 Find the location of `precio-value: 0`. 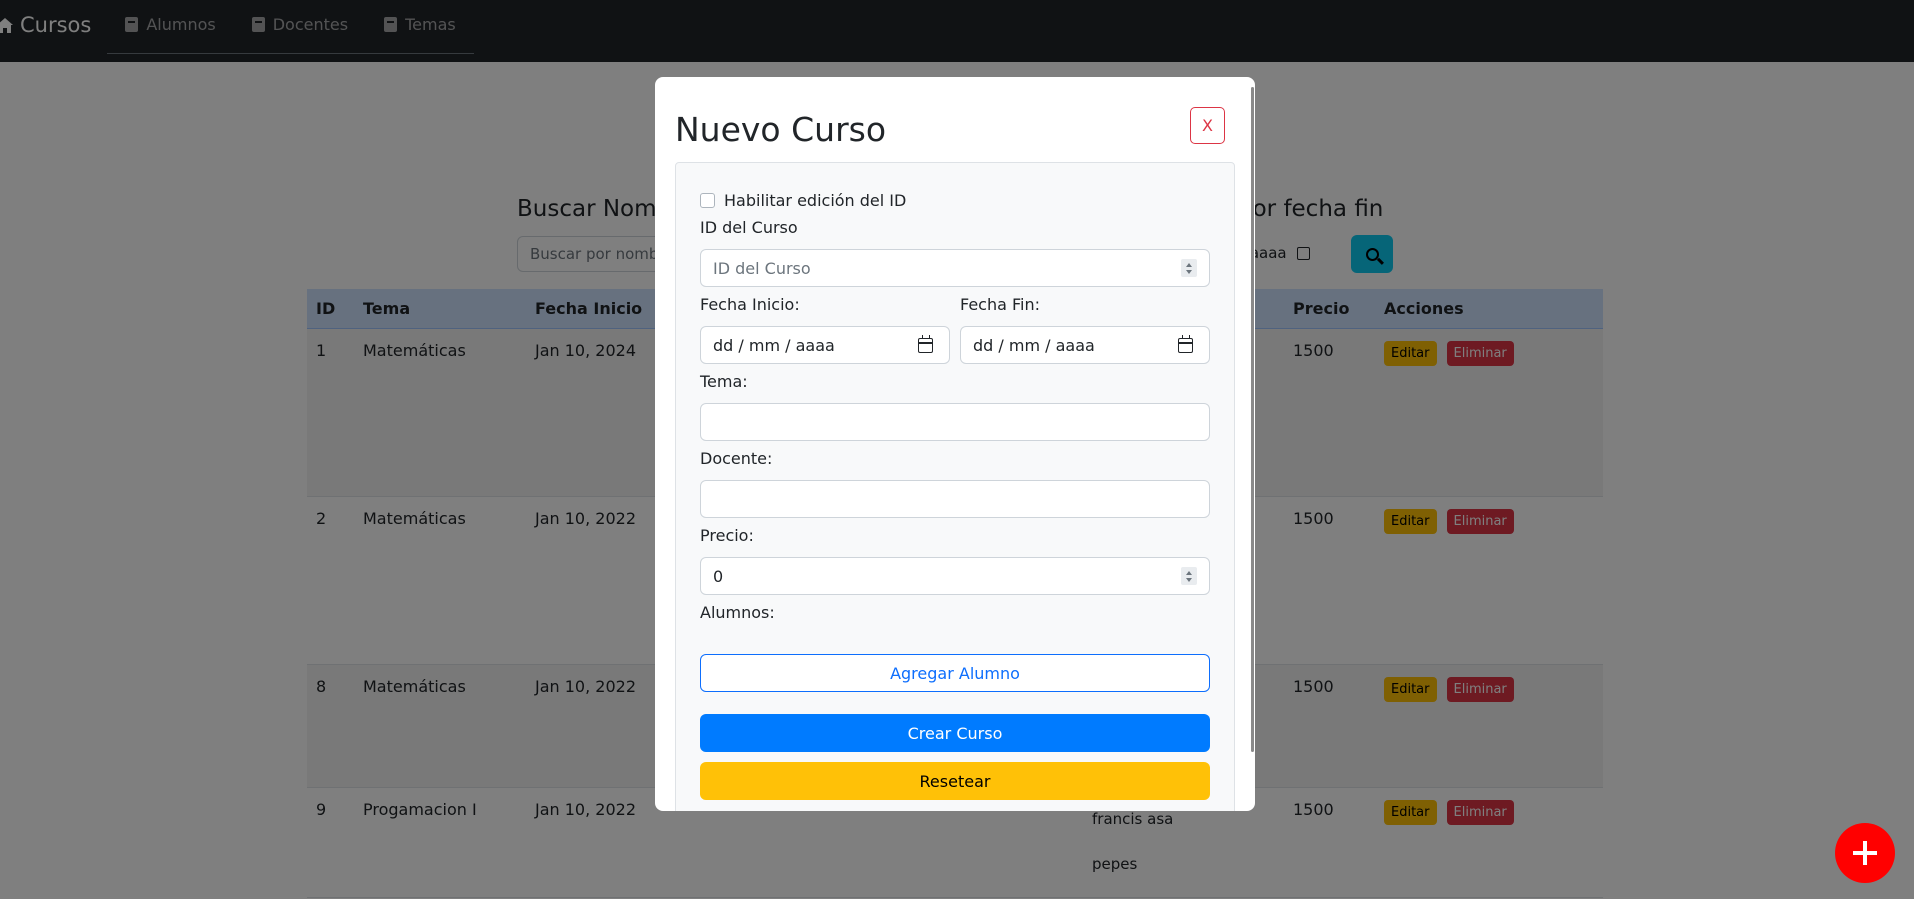

precio-value: 0 is located at coordinates (718, 576).